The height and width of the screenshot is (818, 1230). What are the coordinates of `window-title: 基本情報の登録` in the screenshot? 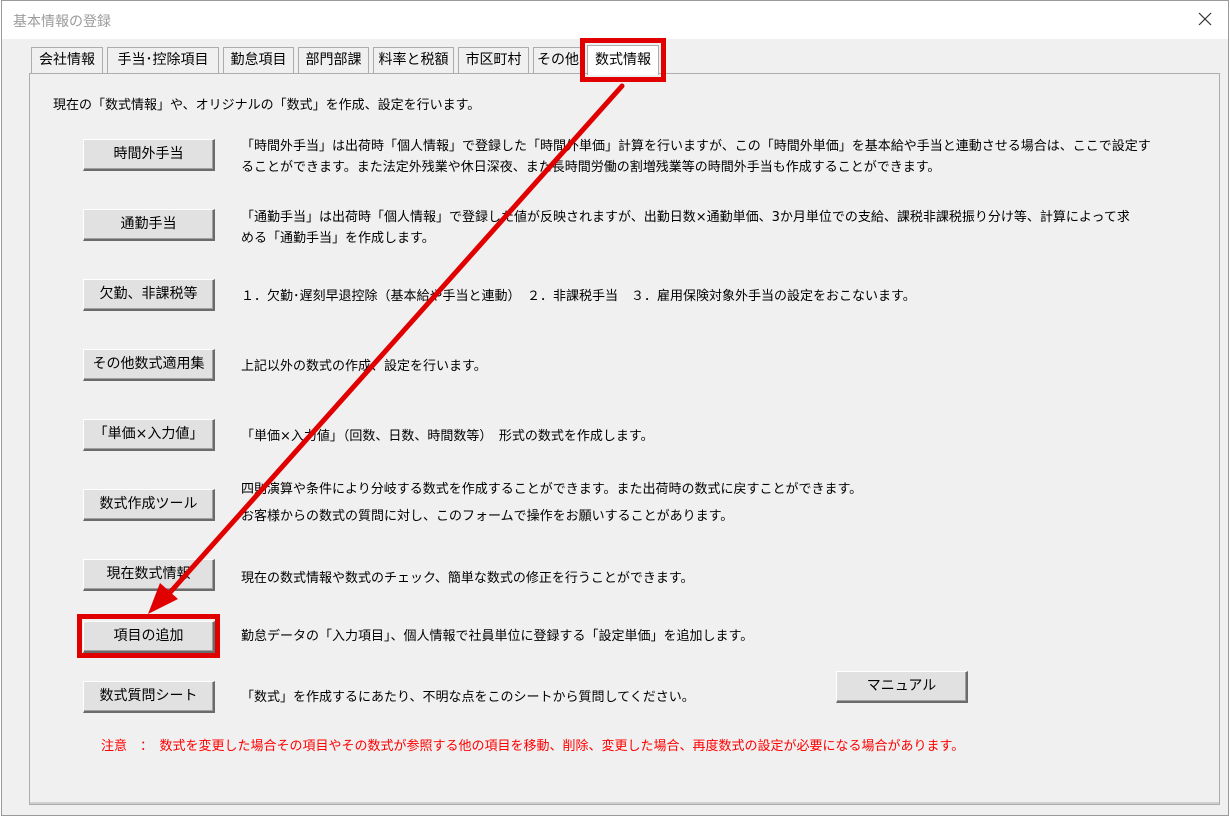 It's located at (62, 22).